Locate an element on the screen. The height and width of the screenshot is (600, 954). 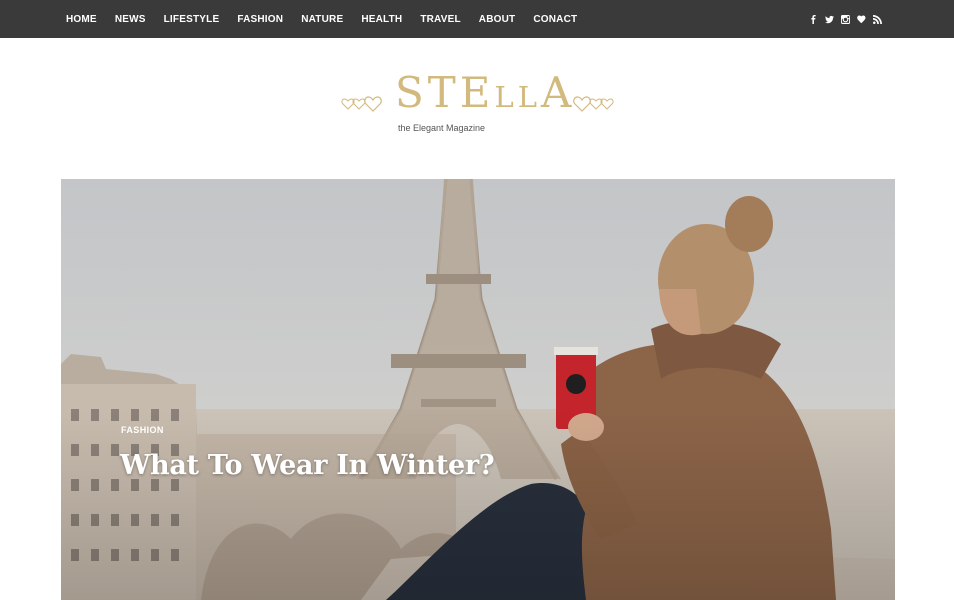
nav-item-home: HOME is located at coordinates (81, 19).